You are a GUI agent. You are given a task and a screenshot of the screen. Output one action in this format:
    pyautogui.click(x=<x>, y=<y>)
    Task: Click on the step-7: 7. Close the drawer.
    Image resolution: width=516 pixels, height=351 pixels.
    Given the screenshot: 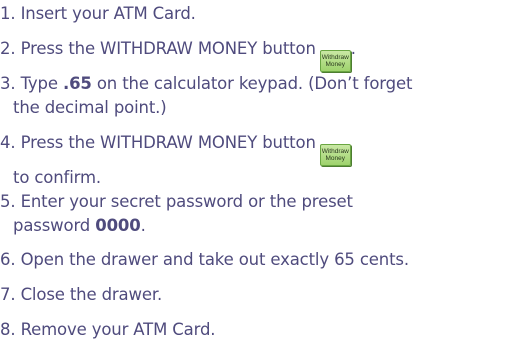 What is the action you would take?
    pyautogui.click(x=258, y=295)
    